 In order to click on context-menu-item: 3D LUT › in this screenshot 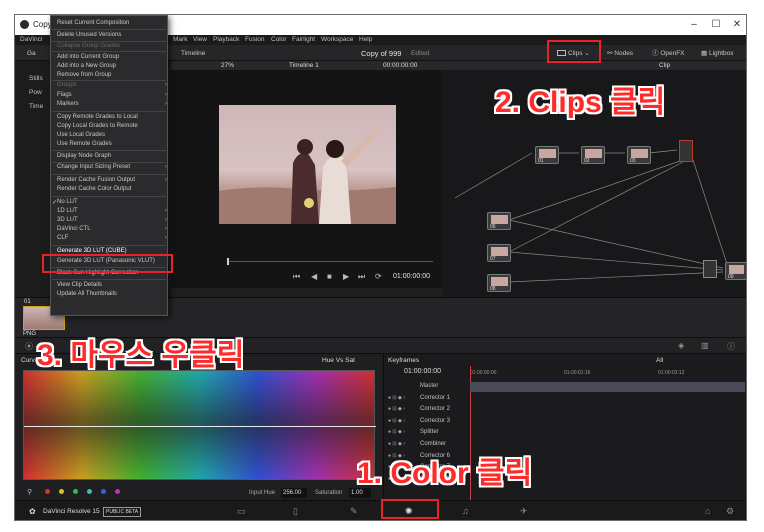, I will do `click(112, 220)`.